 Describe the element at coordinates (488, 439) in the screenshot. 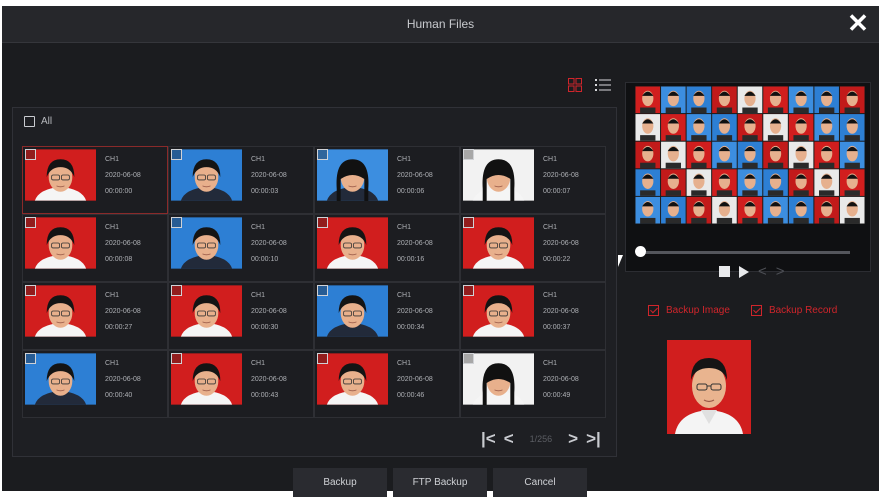

I see `first-page-icon: |<` at that location.